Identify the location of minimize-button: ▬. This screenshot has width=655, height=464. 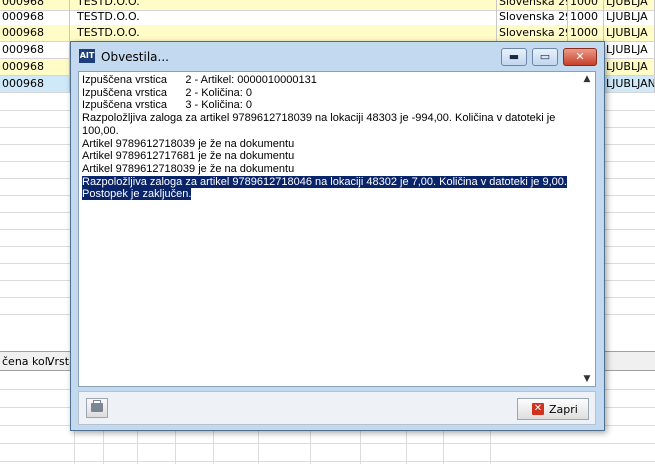
(514, 57).